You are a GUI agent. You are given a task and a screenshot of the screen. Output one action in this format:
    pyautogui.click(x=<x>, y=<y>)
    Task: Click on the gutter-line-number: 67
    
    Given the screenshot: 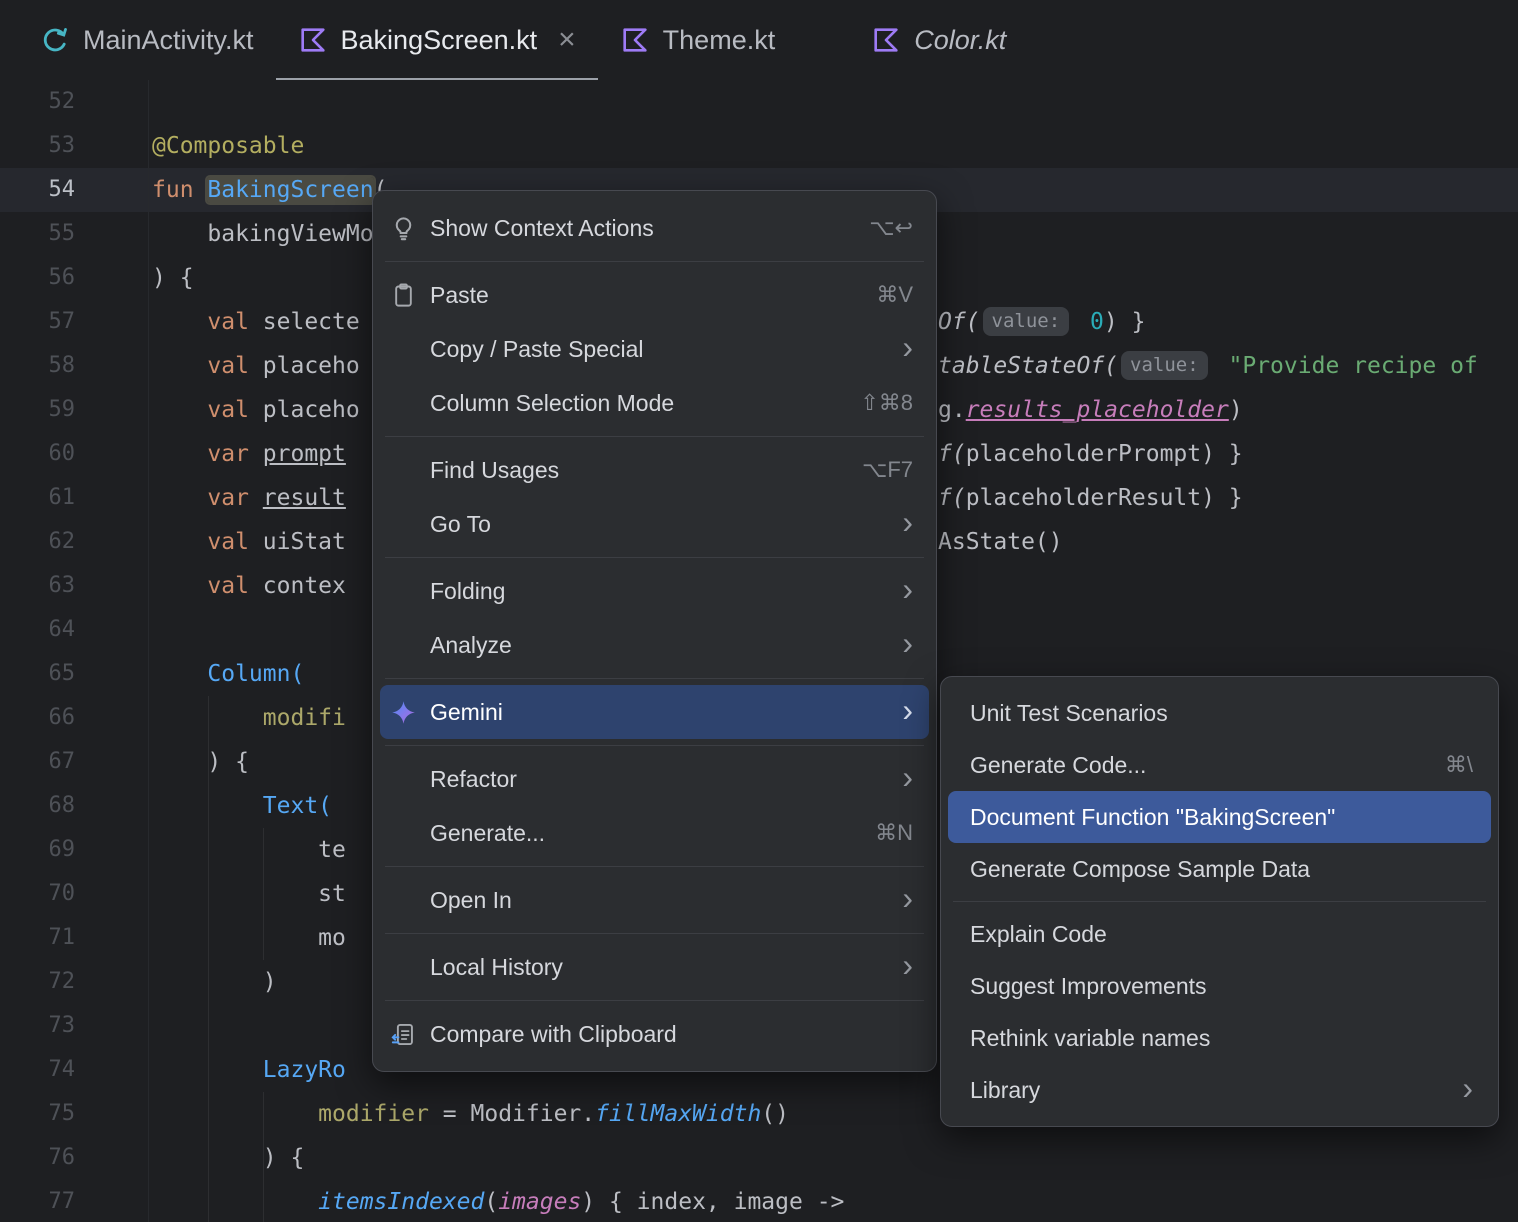 What is the action you would take?
    pyautogui.click(x=38, y=762)
    